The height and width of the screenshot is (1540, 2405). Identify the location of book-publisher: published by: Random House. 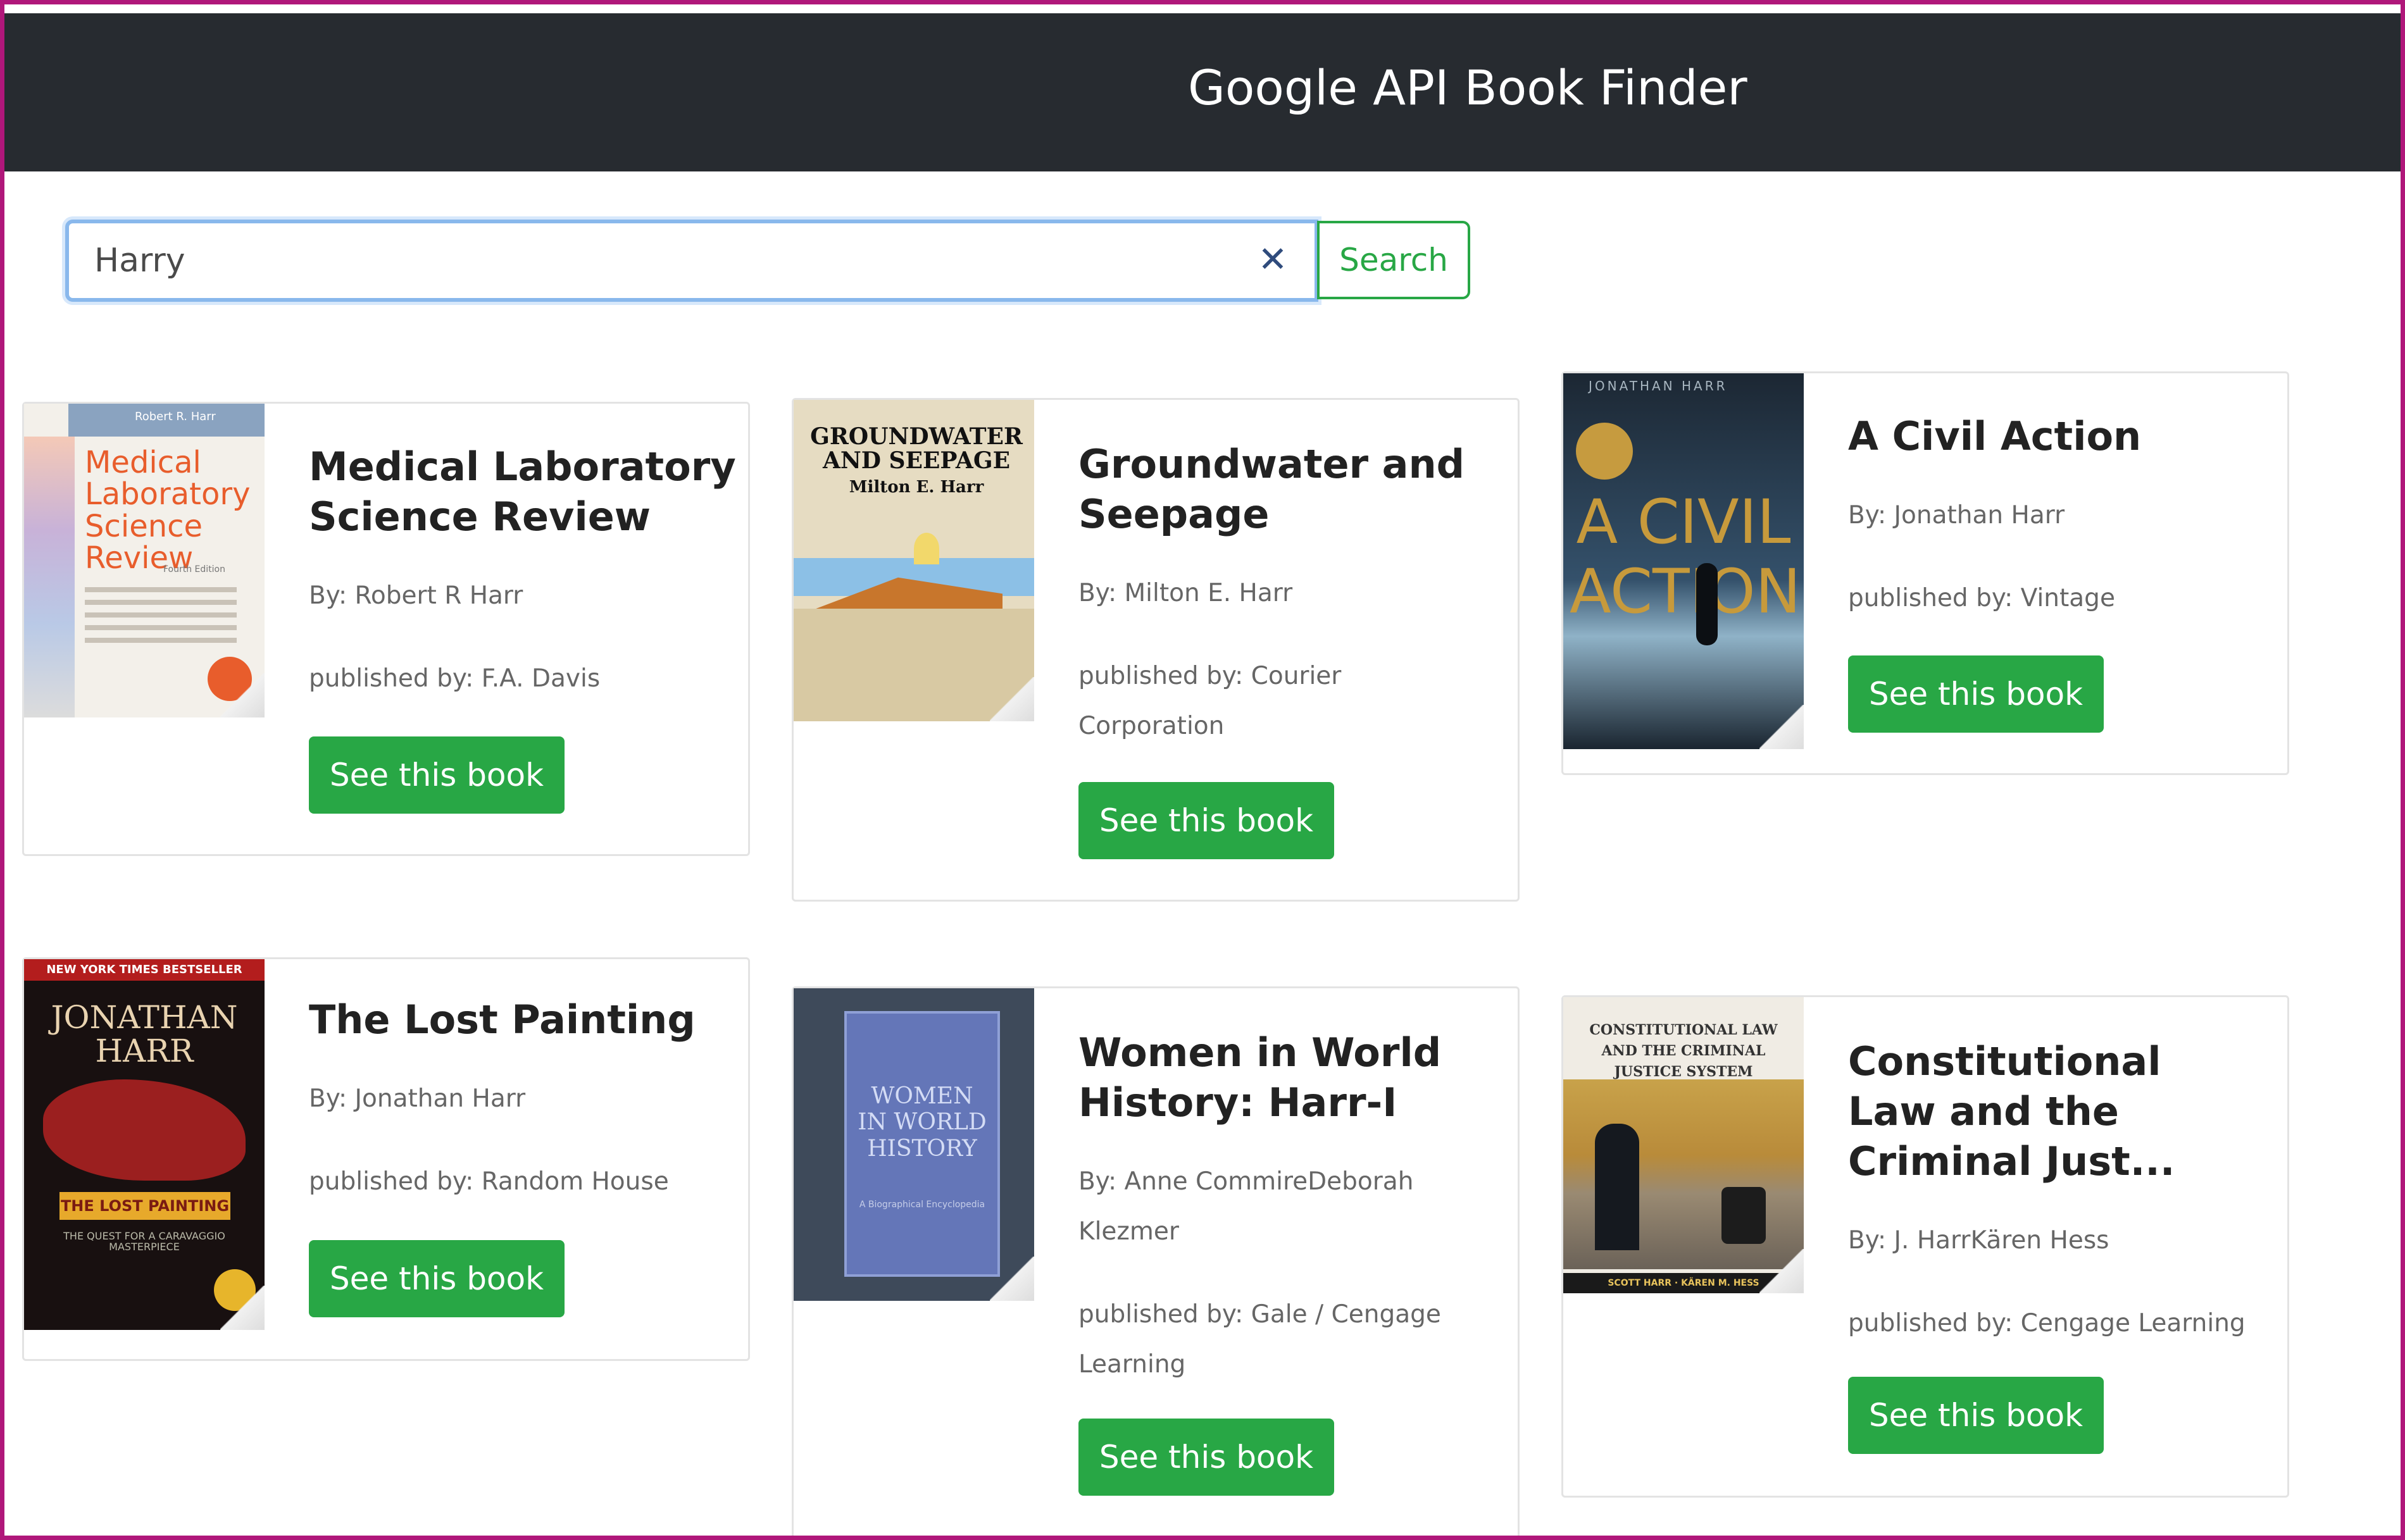
(489, 1181).